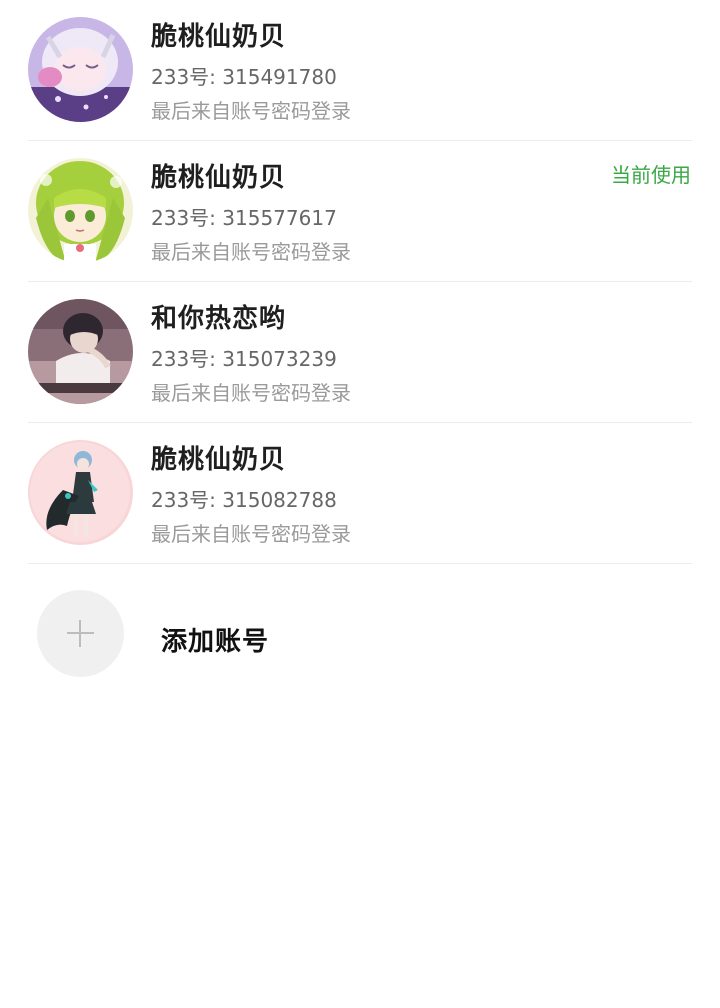  Describe the element at coordinates (80, 633) in the screenshot. I see `add-account-button` at that location.